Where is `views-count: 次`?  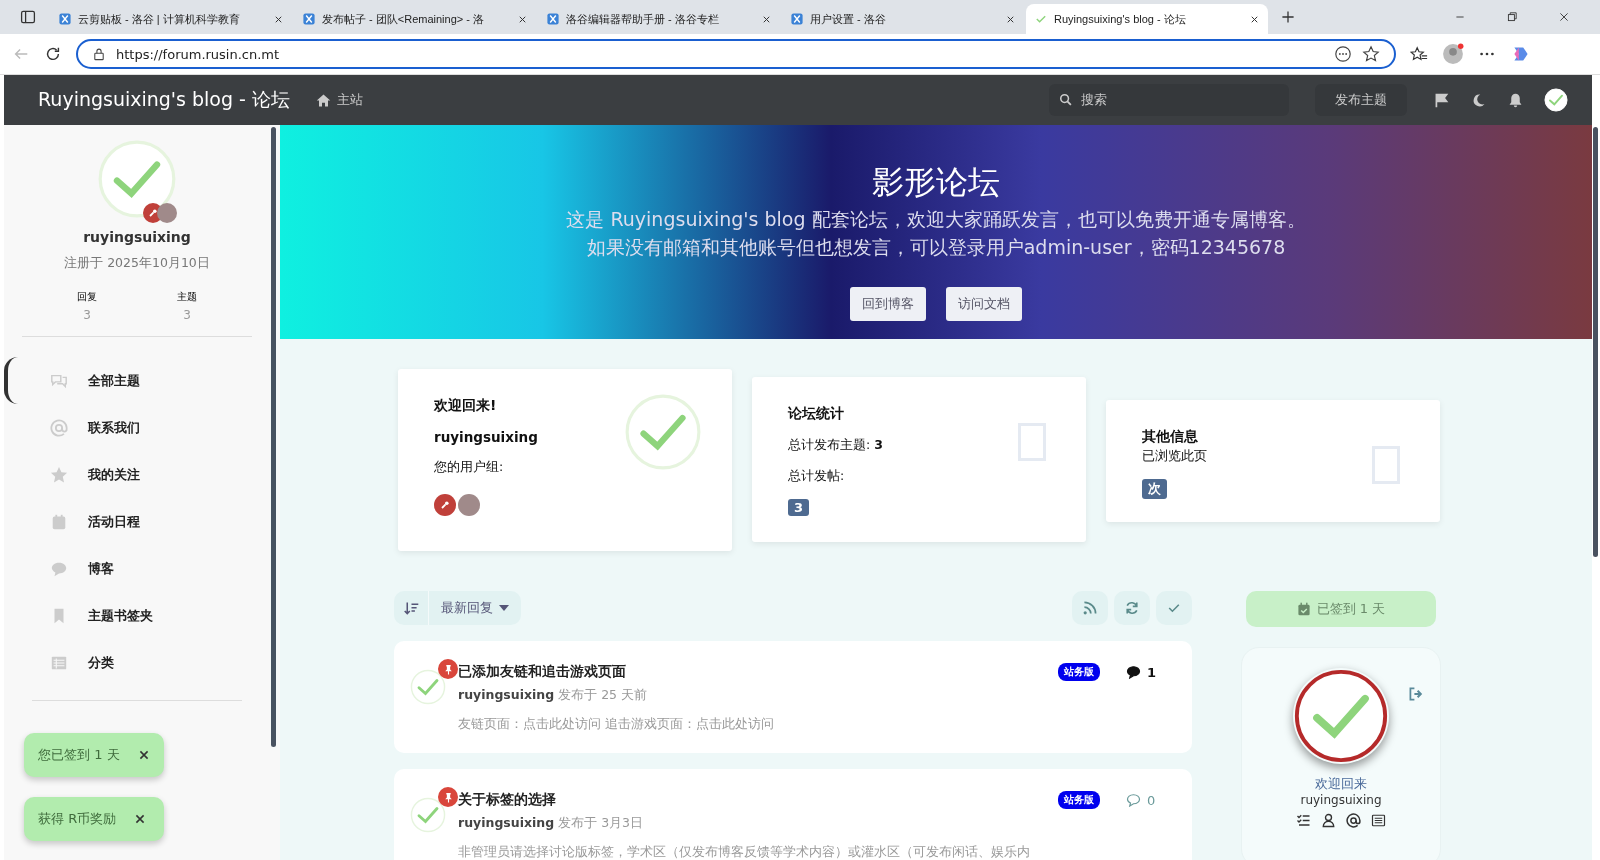 views-count: 次 is located at coordinates (1154, 489).